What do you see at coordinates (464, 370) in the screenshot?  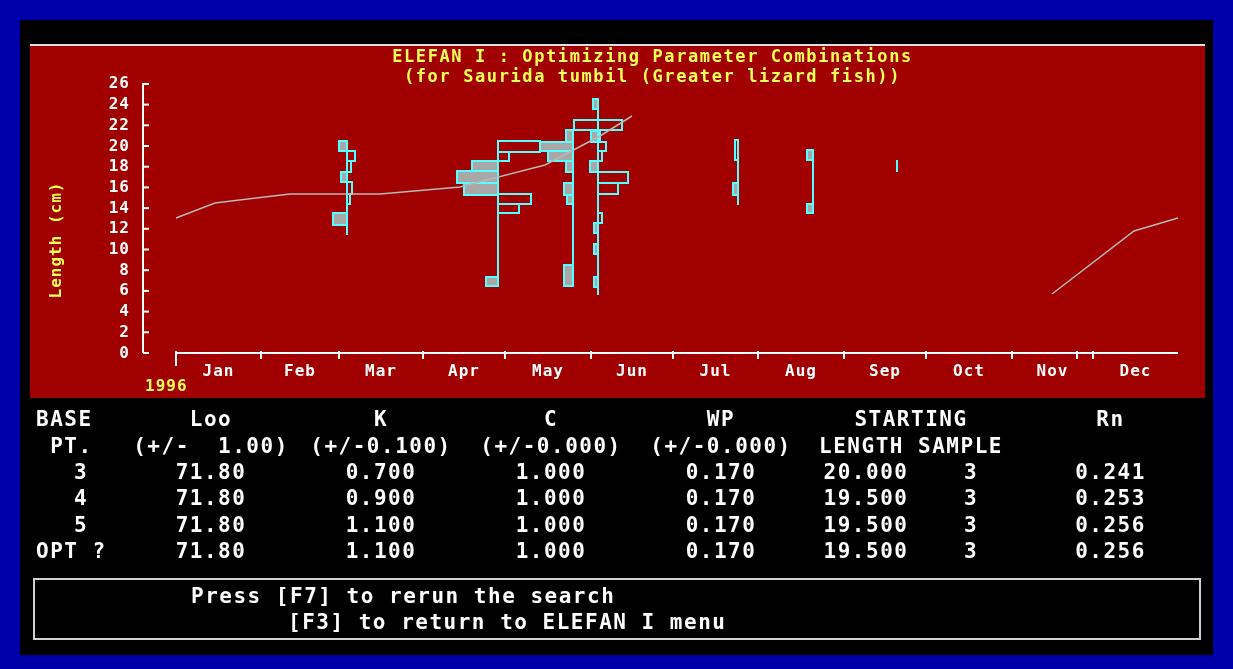 I see `month-label: Apr` at bounding box center [464, 370].